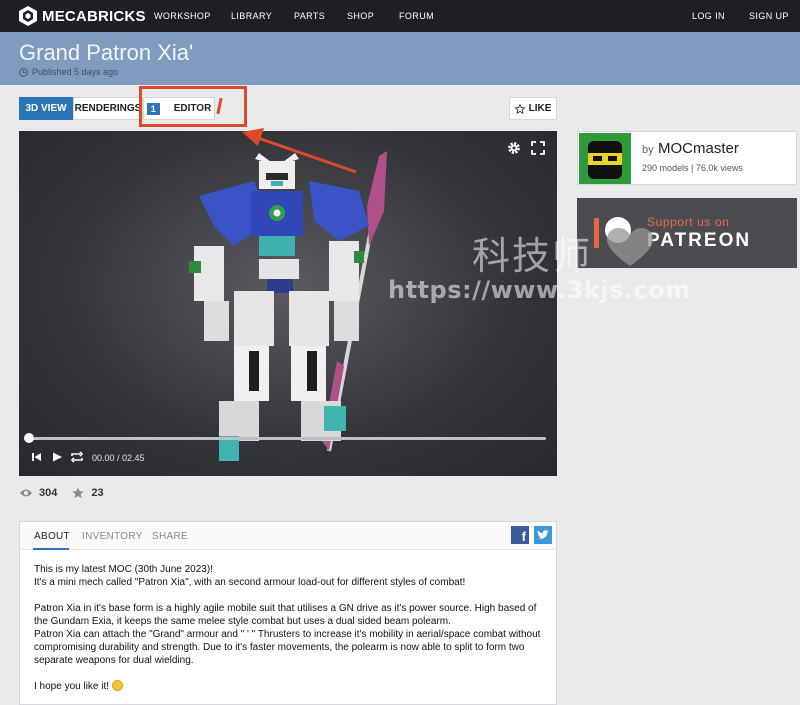  I want to click on patreon-support-text: Support us on, so click(688, 222).